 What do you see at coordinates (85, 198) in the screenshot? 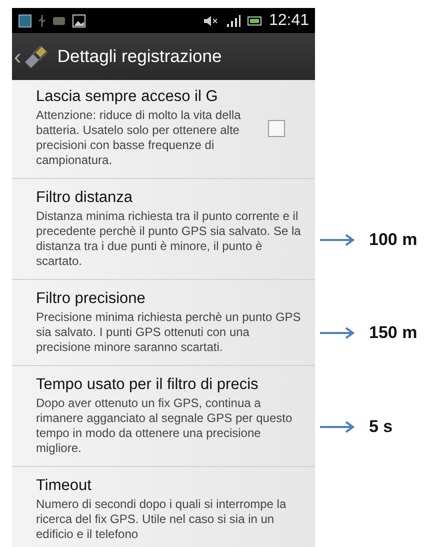
I see `setting-title: Filtro distanza` at bounding box center [85, 198].